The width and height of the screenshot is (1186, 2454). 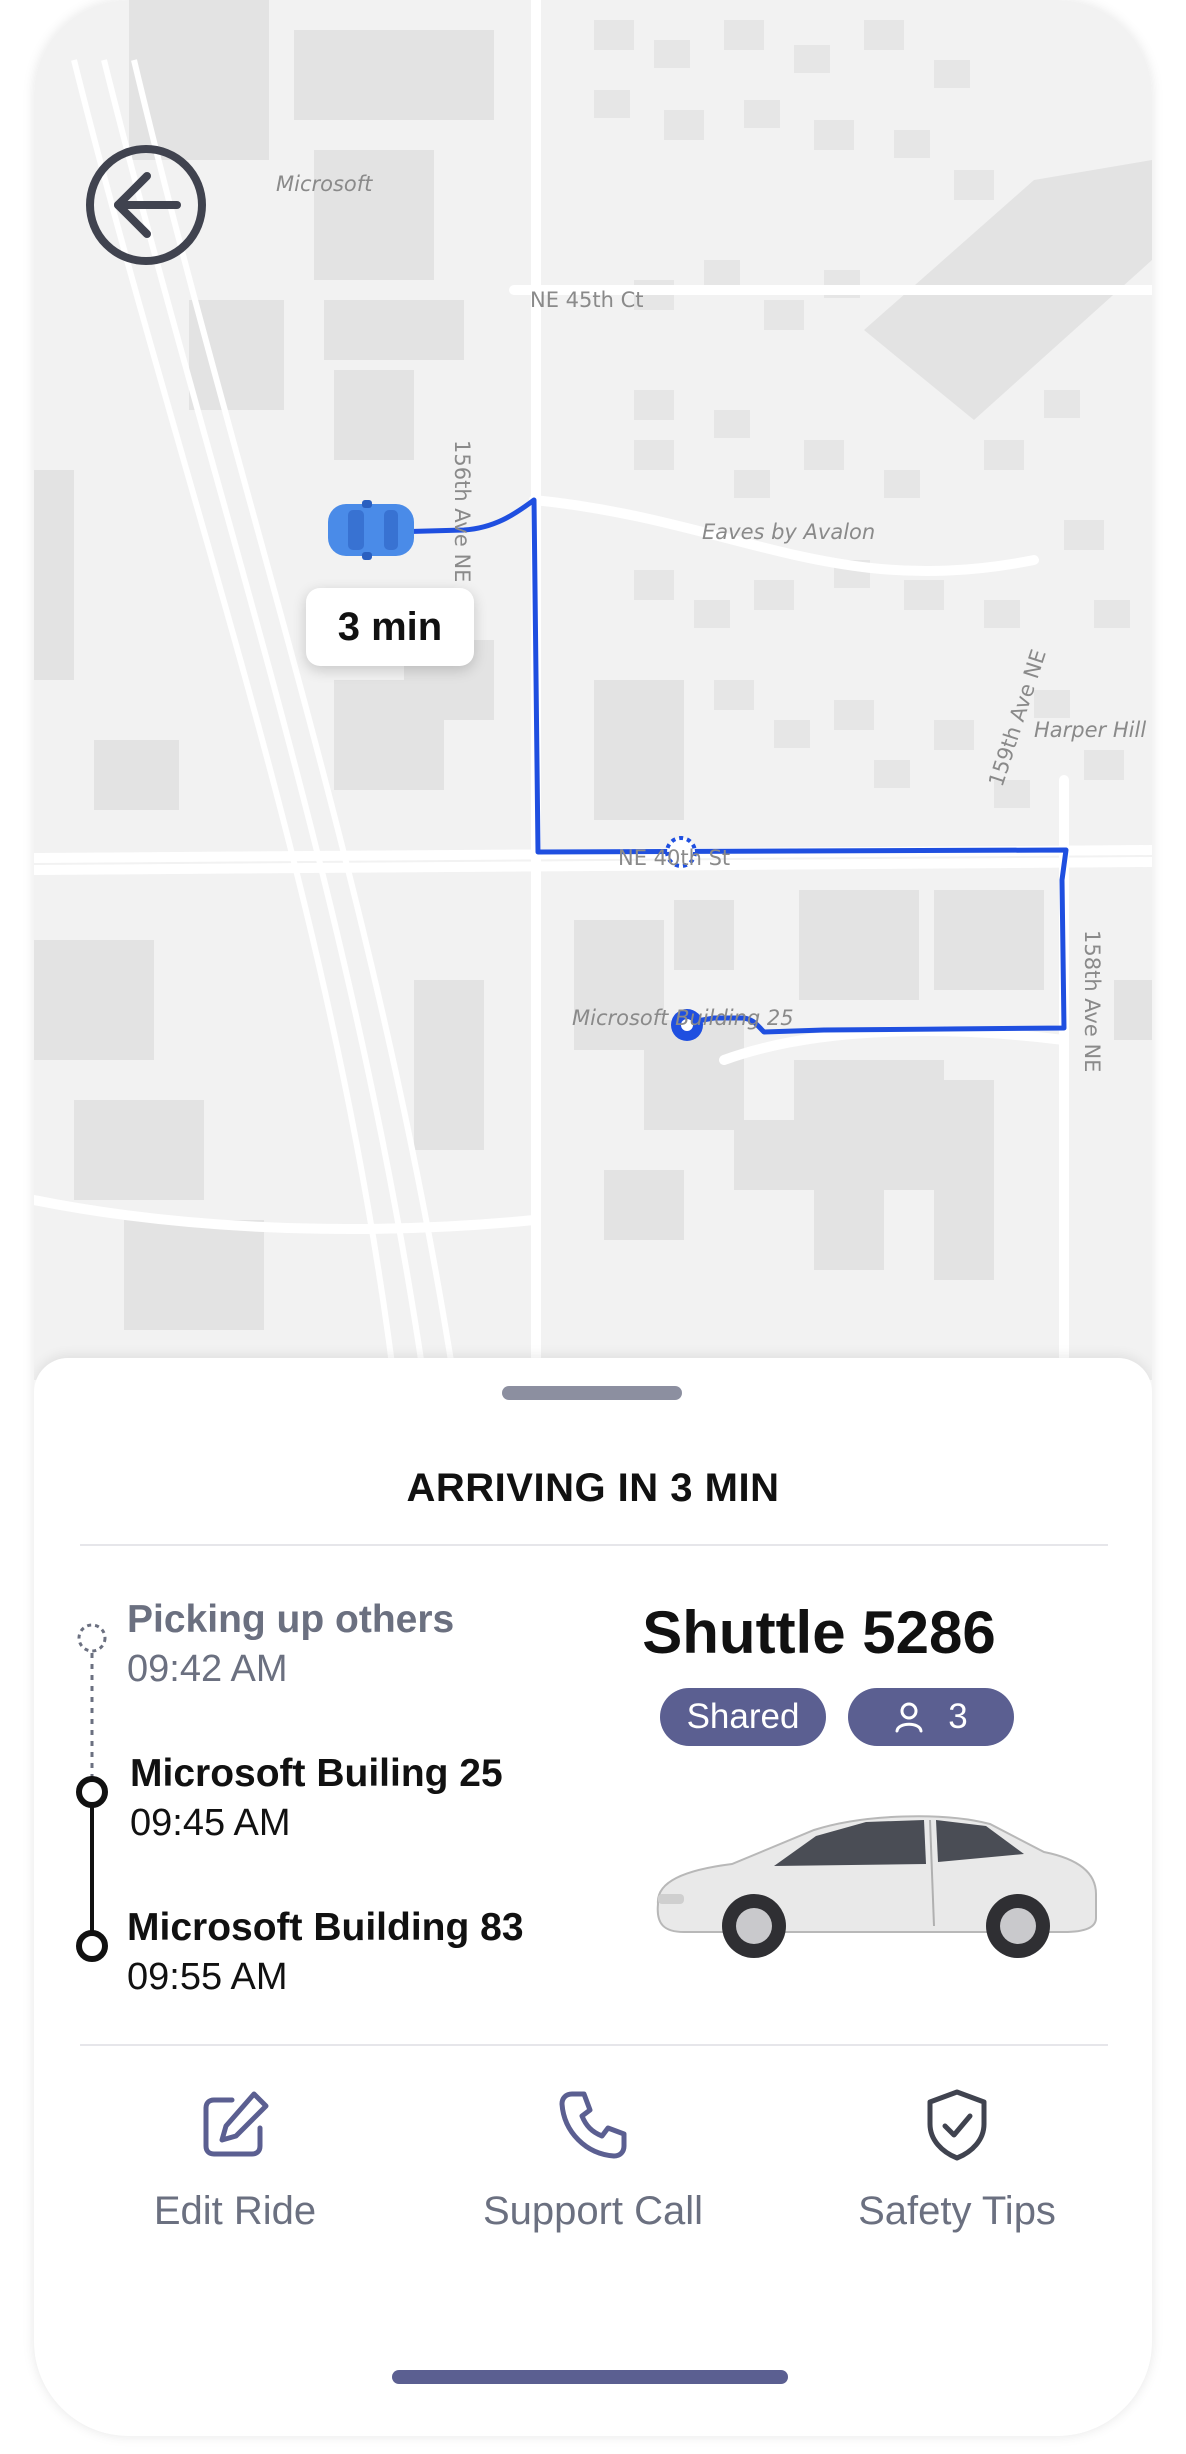 What do you see at coordinates (683, 1018) in the screenshot?
I see `map-label-microsoft-building-25: Microsoft Building 25` at bounding box center [683, 1018].